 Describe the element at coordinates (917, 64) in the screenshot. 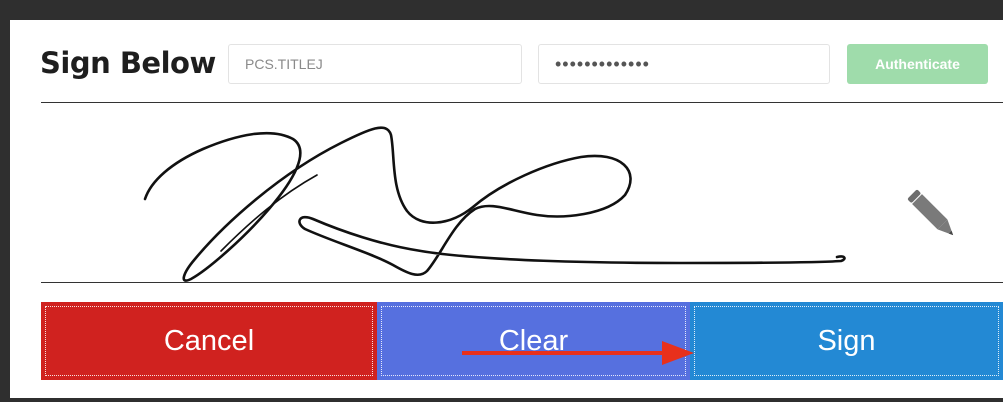

I see `authenticate-button: Authenticate` at that location.